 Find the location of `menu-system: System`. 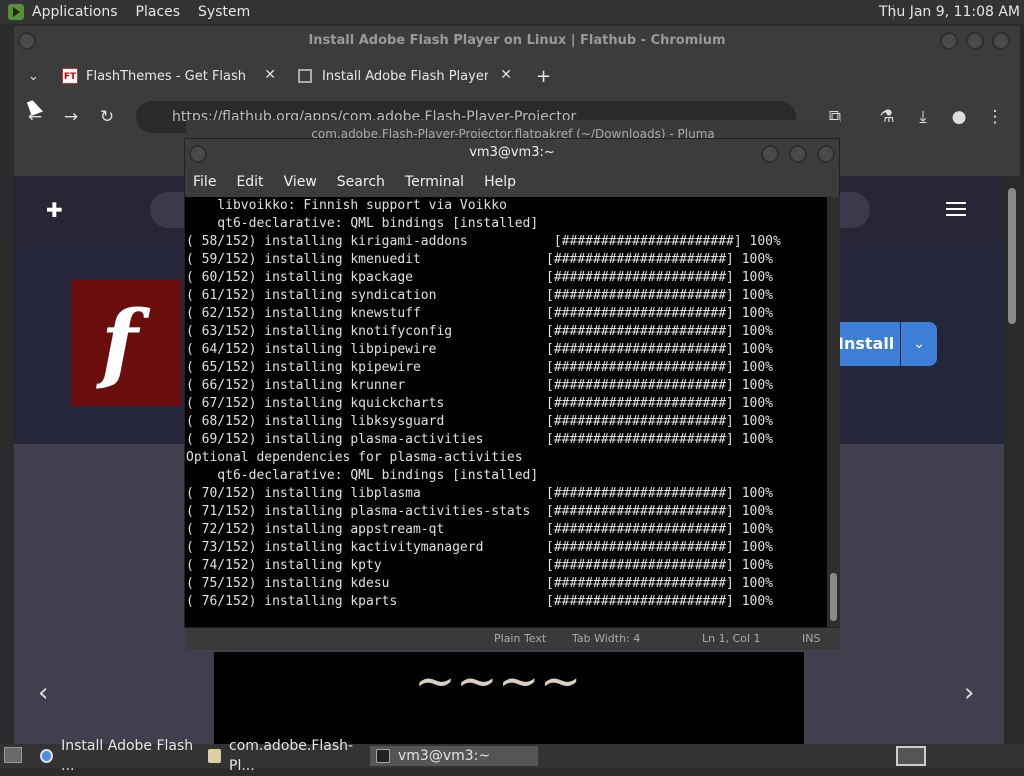

menu-system: System is located at coordinates (224, 12).